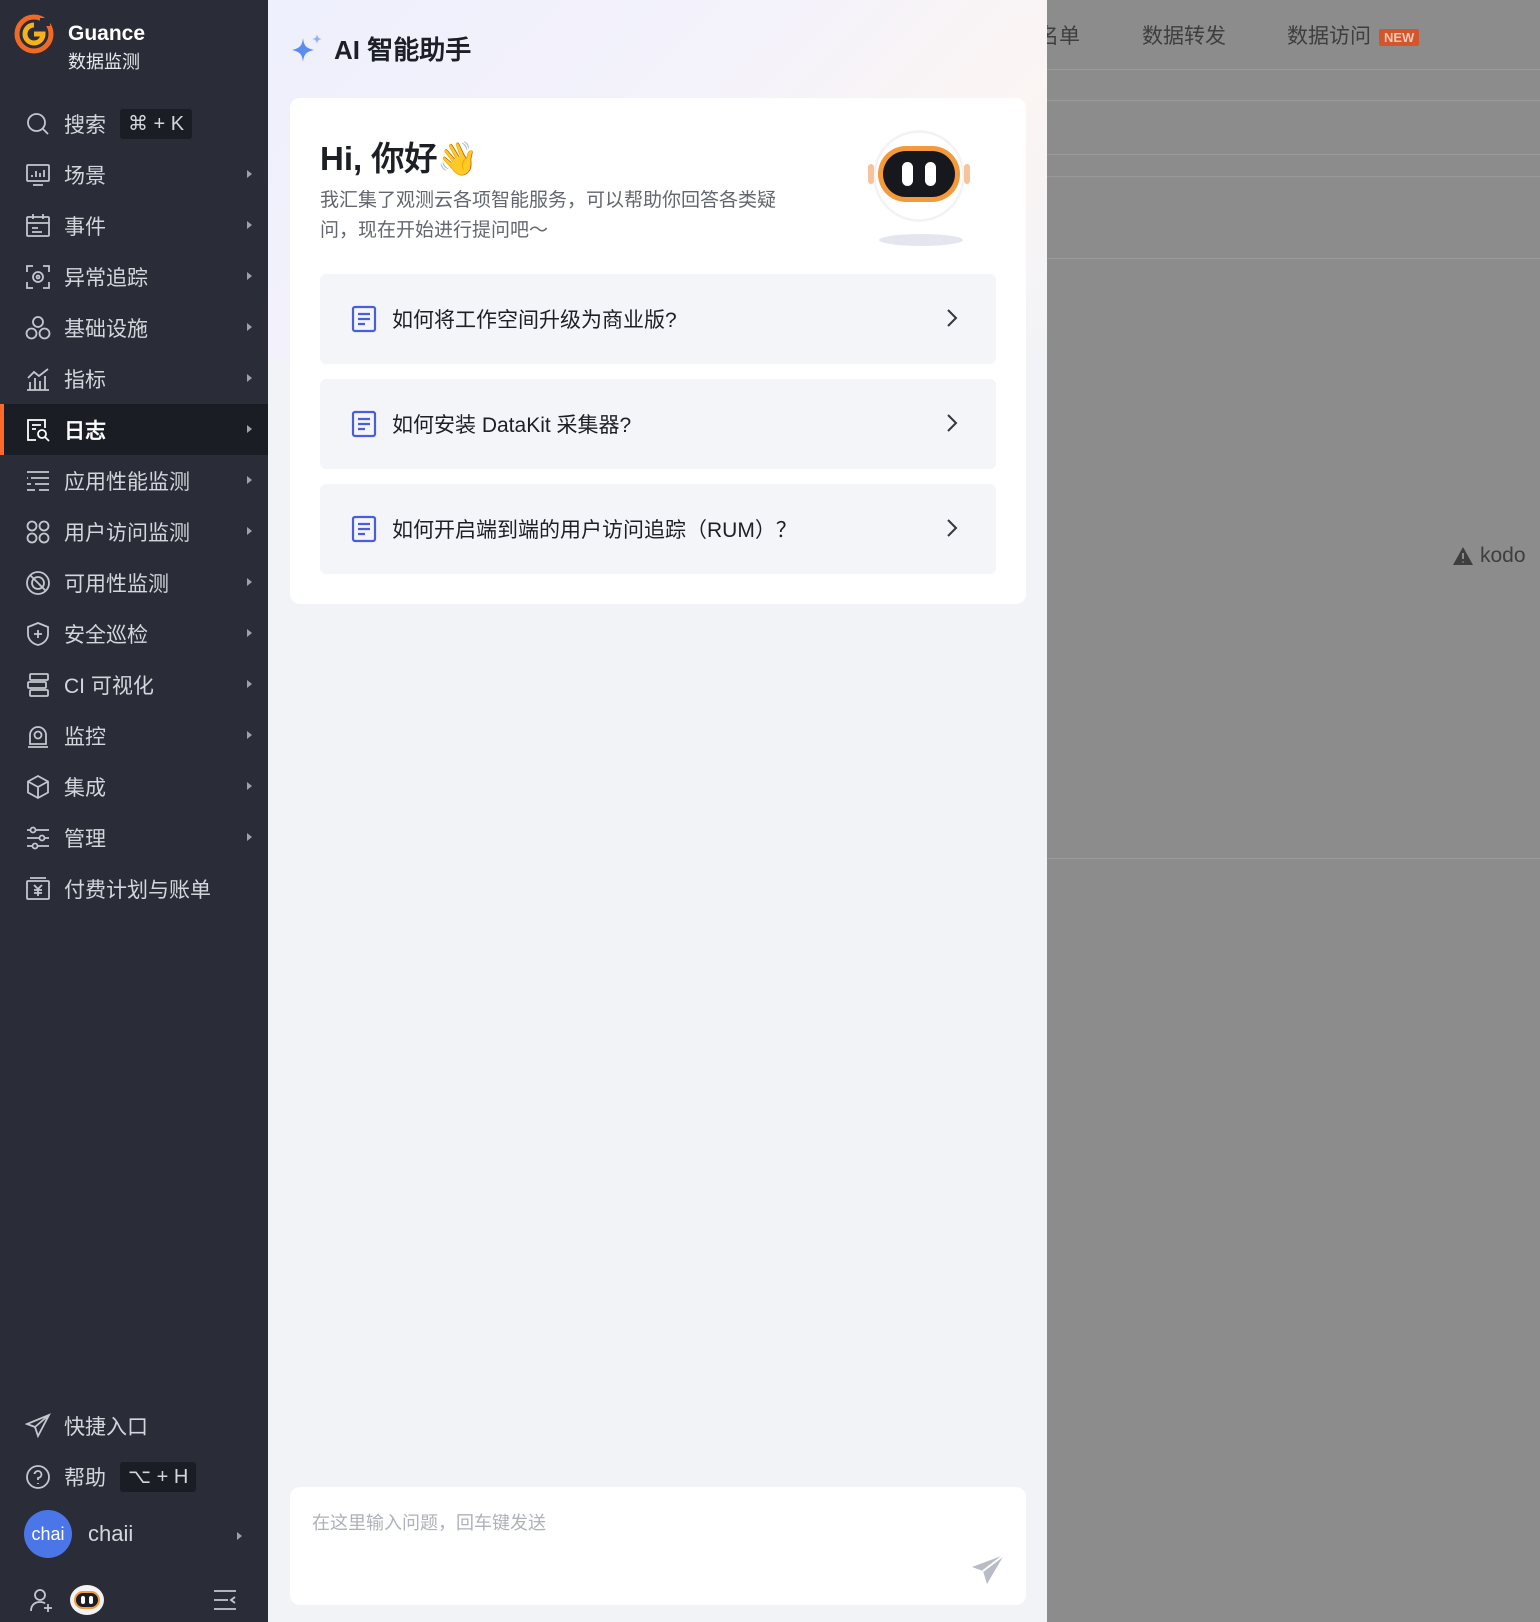  What do you see at coordinates (156, 123) in the screenshot?
I see `search-shortcut: ⌘ + K` at bounding box center [156, 123].